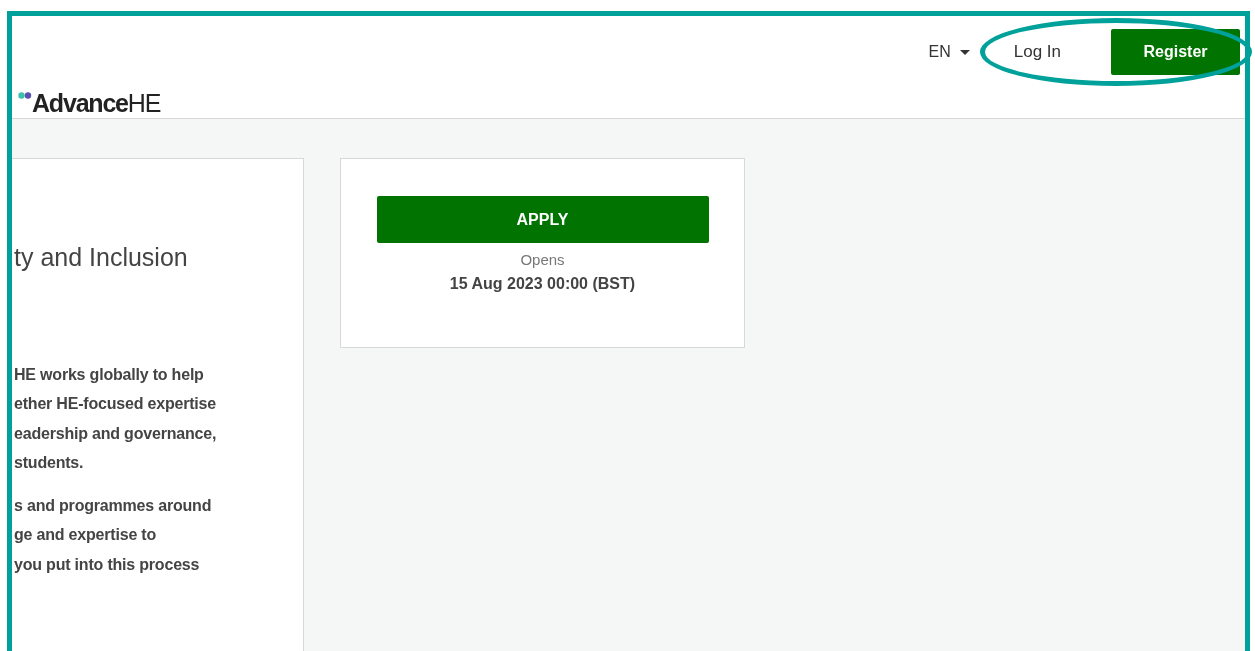 Image resolution: width=1255 pixels, height=651 pixels. What do you see at coordinates (25, 95) in the screenshot?
I see `logo-dots-icon` at bounding box center [25, 95].